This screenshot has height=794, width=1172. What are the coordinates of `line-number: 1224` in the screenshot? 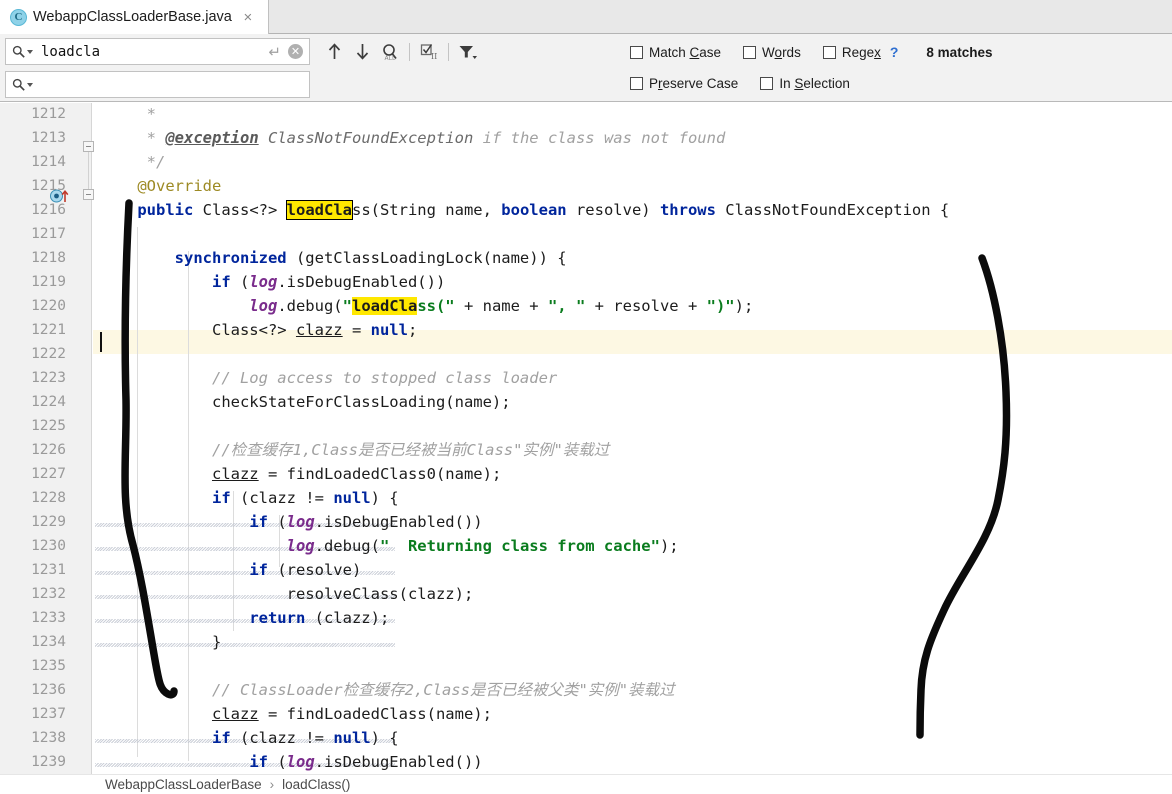 It's located at (48, 402).